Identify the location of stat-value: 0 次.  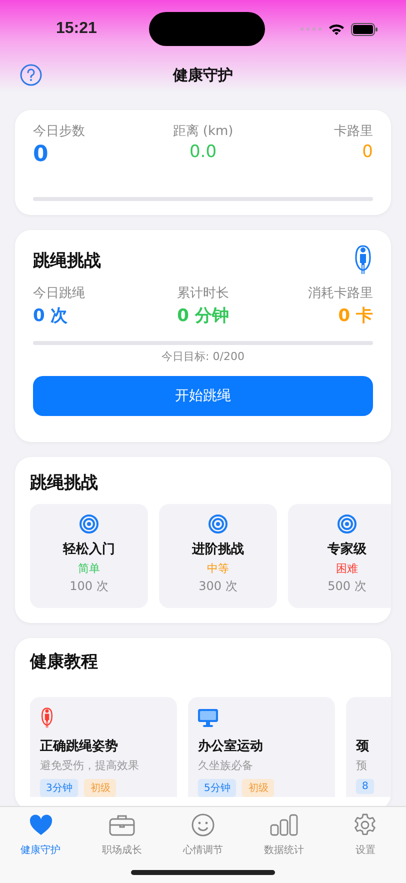
(51, 316).